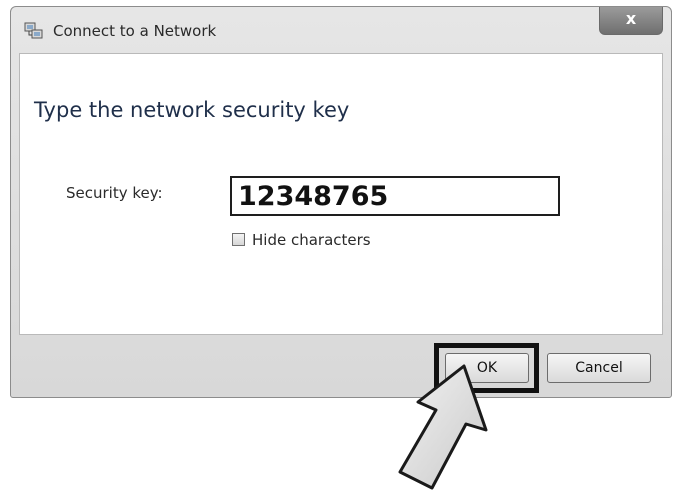 Image resolution: width=676 pixels, height=496 pixels. I want to click on pointer-arrow-icon, so click(443, 427).